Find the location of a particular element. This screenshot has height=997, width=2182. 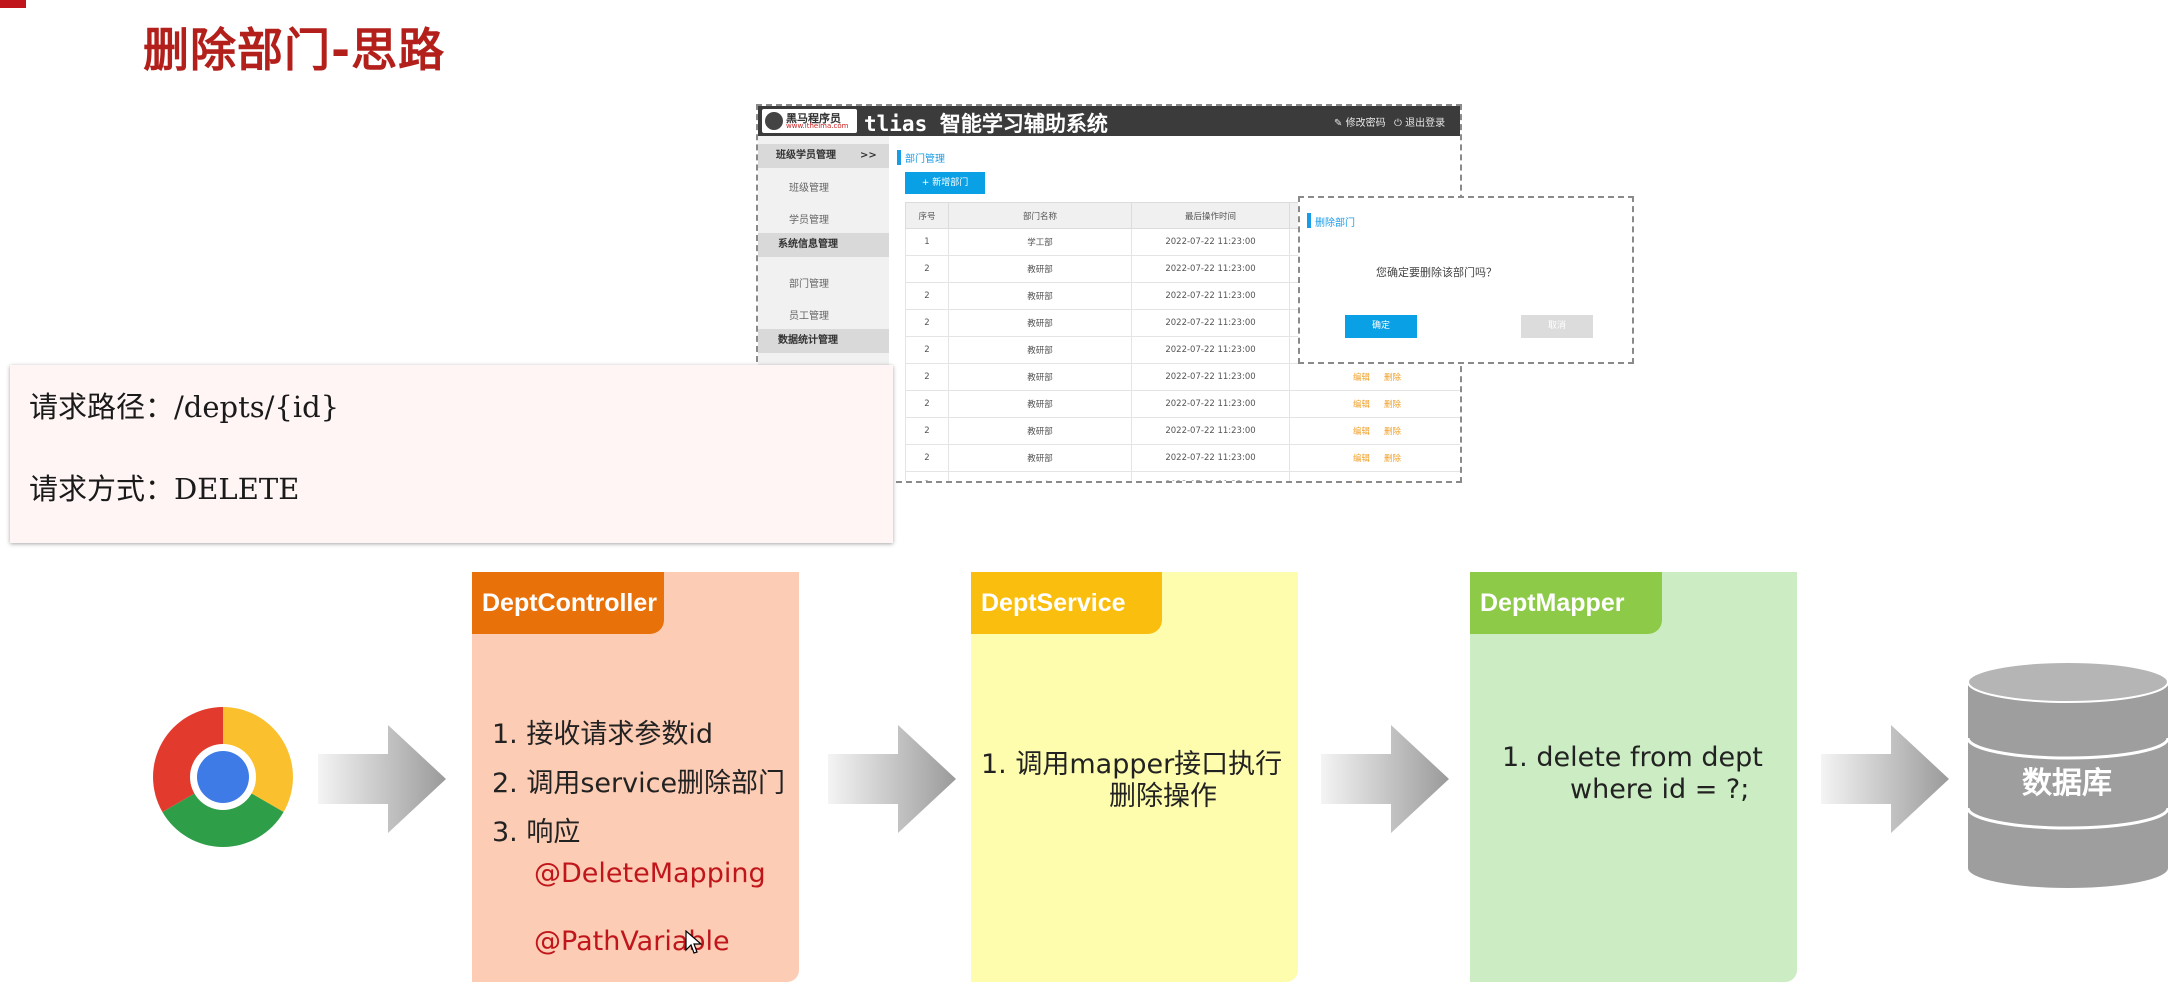

controller-step: 2. 调用service删除部门 is located at coordinates (639, 783).